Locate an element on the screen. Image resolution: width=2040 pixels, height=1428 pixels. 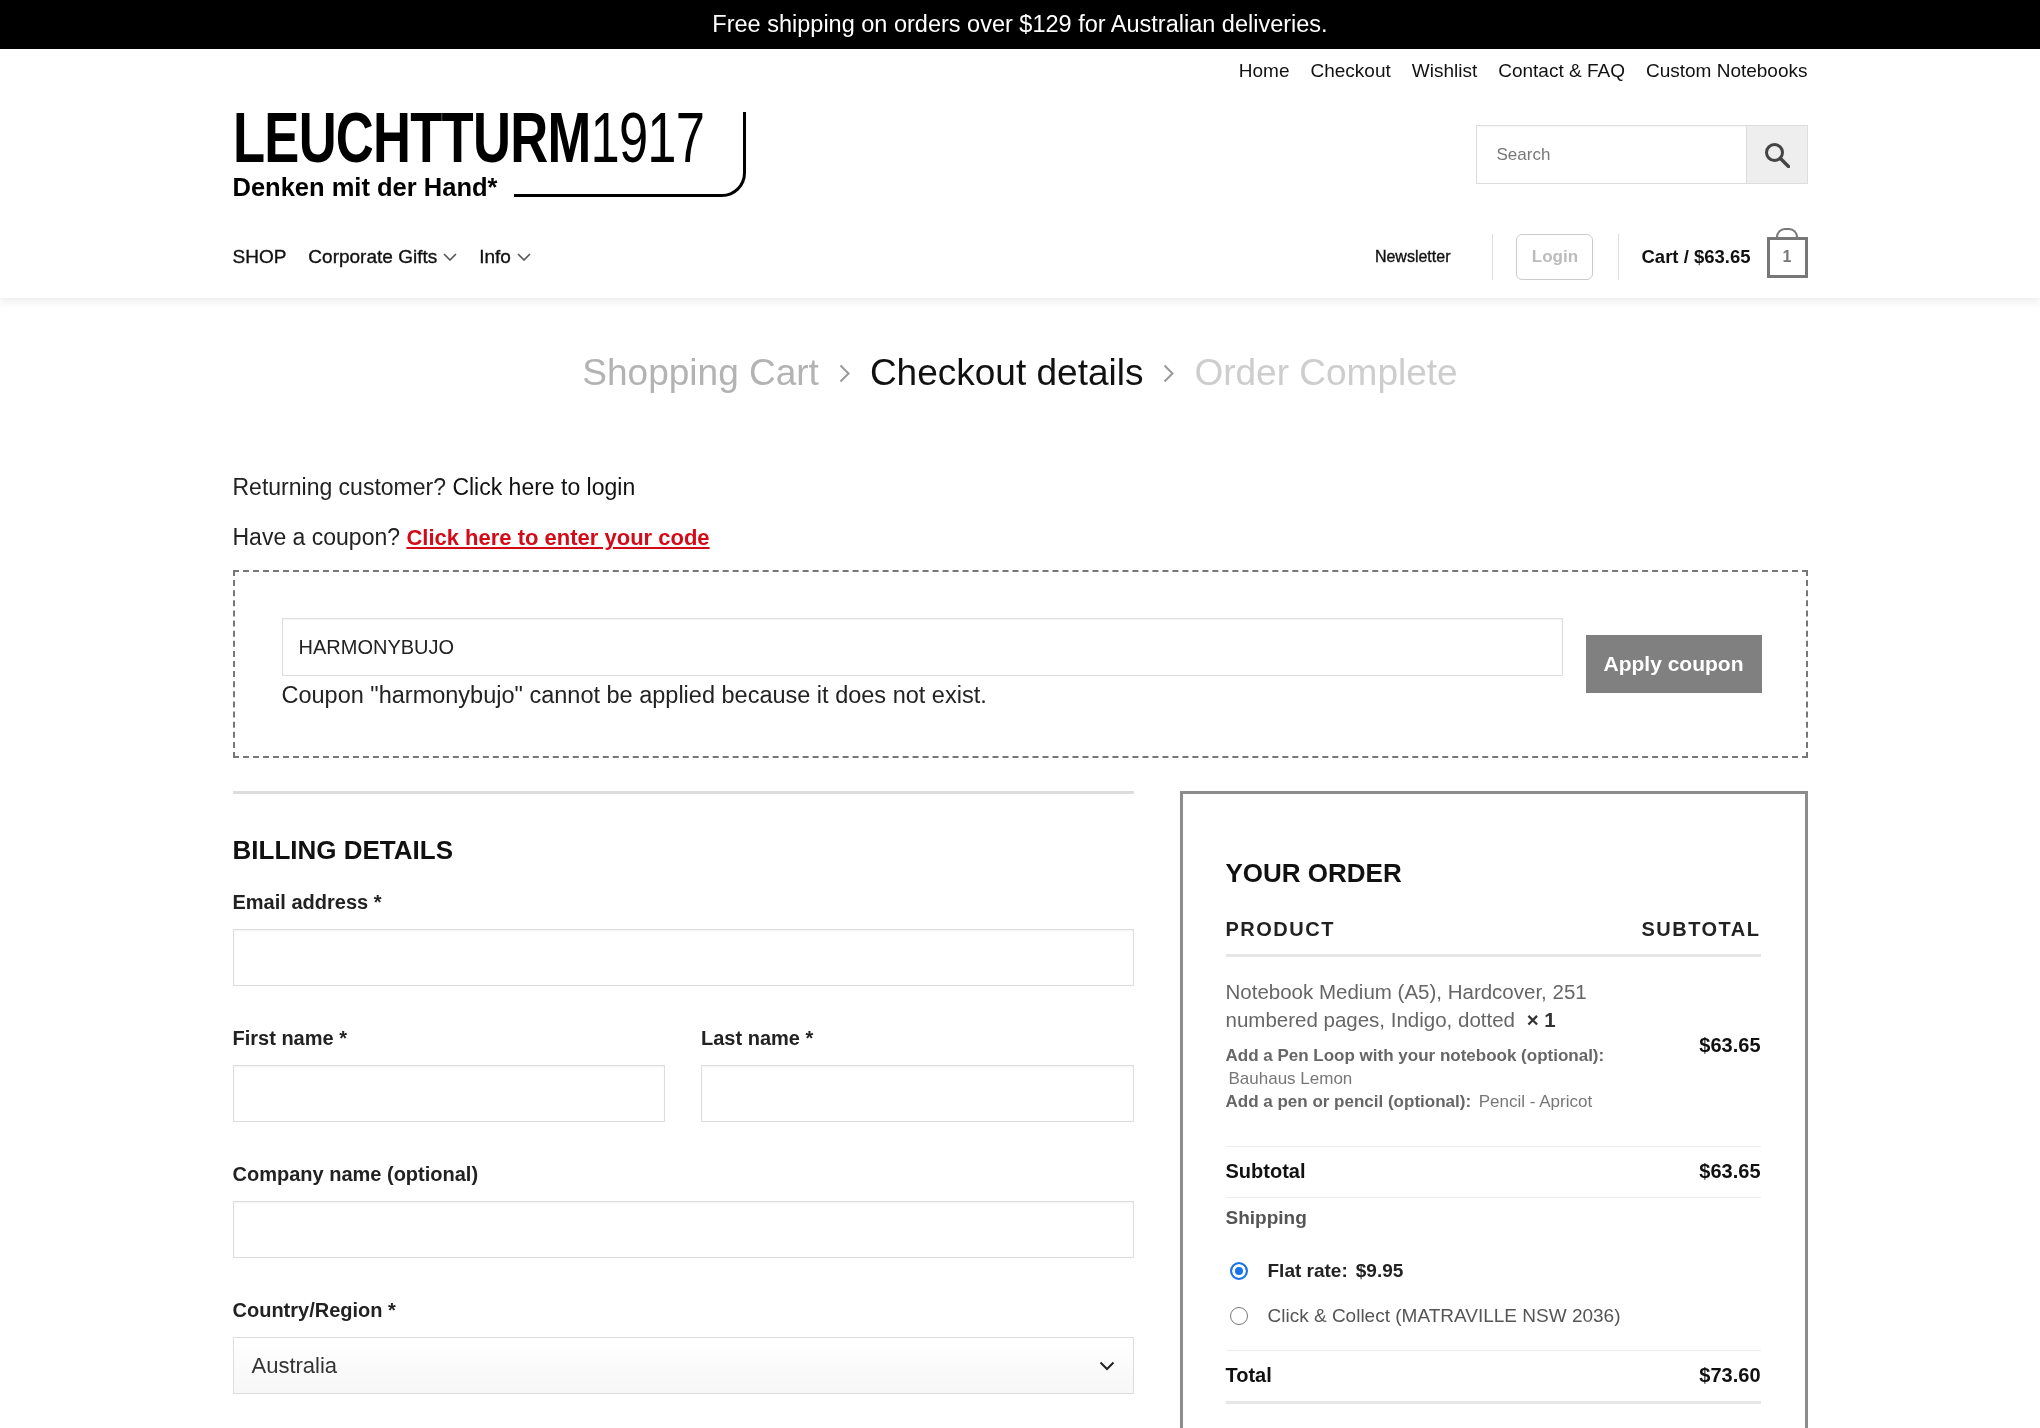
shipping-option-label: Flat rate: is located at coordinates (1307, 1271).